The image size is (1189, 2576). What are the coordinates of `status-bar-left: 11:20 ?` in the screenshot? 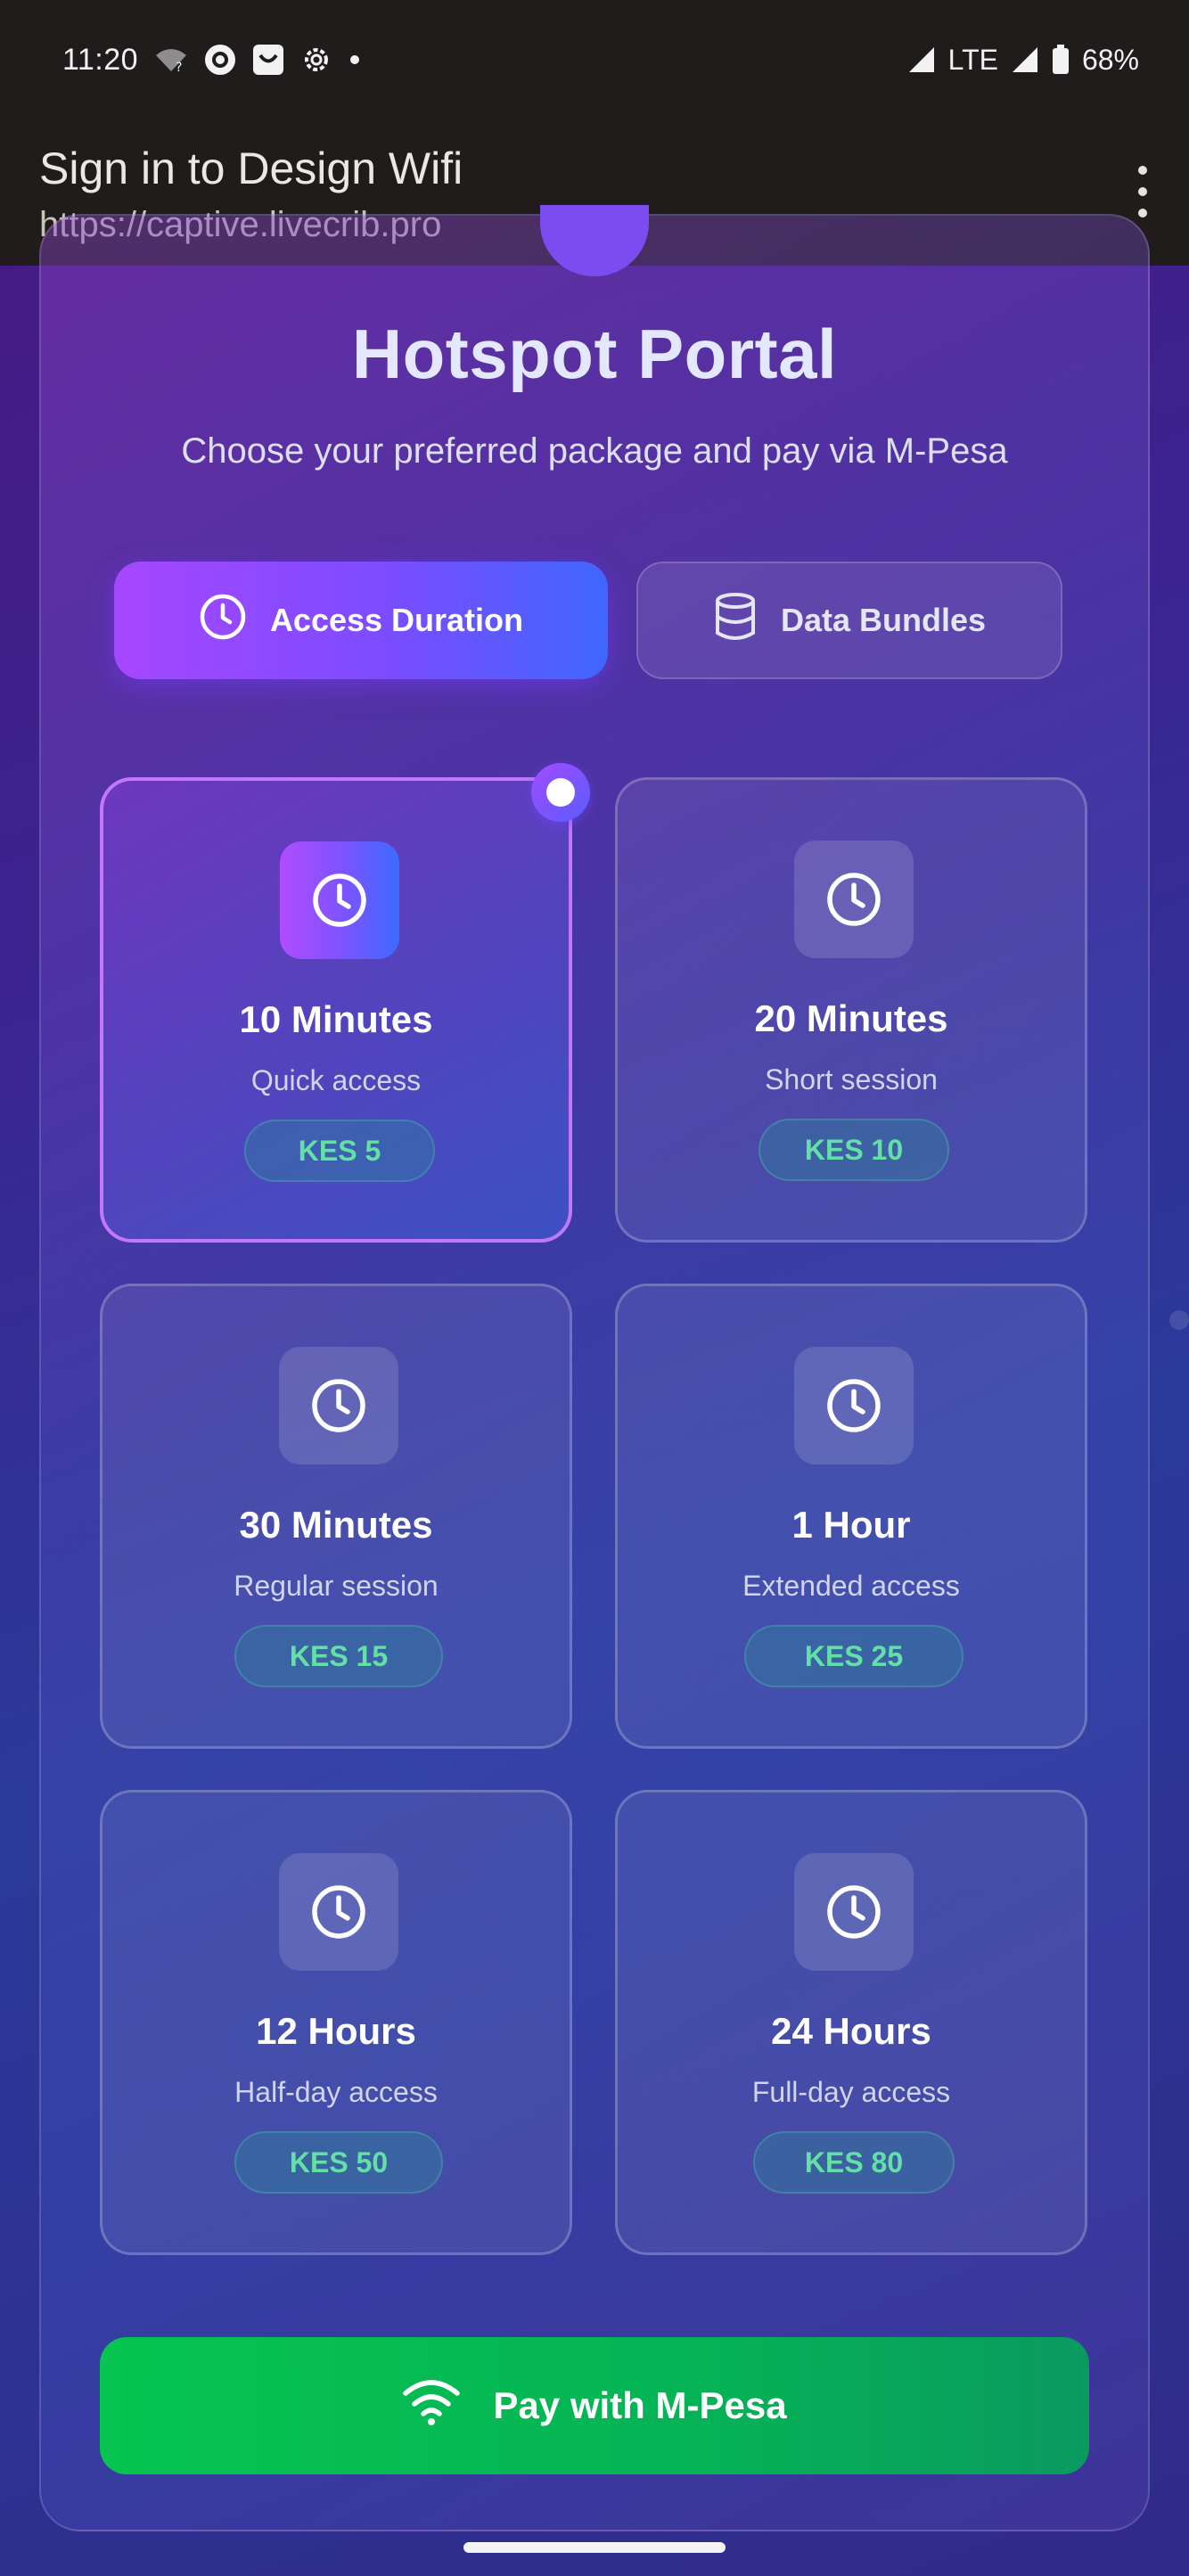 It's located at (211, 60).